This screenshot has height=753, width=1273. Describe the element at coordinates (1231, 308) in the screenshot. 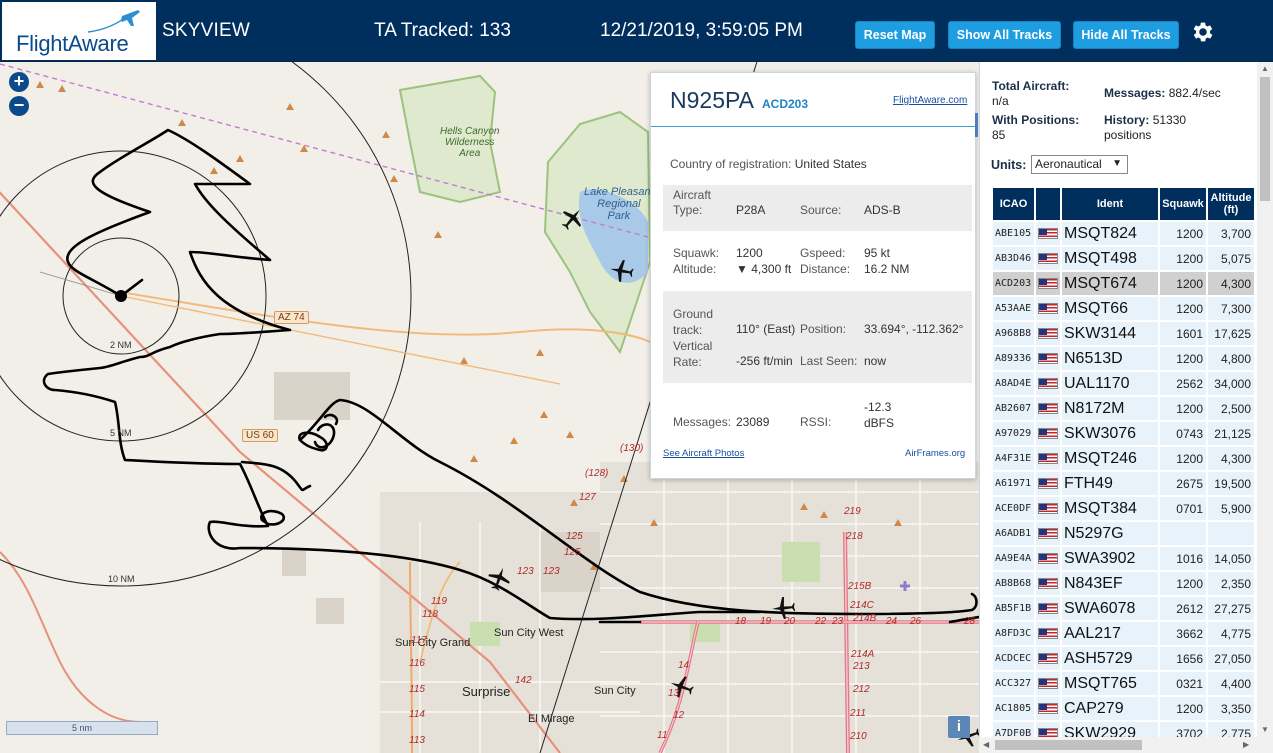

I see `altitude-cell: 7,300` at that location.